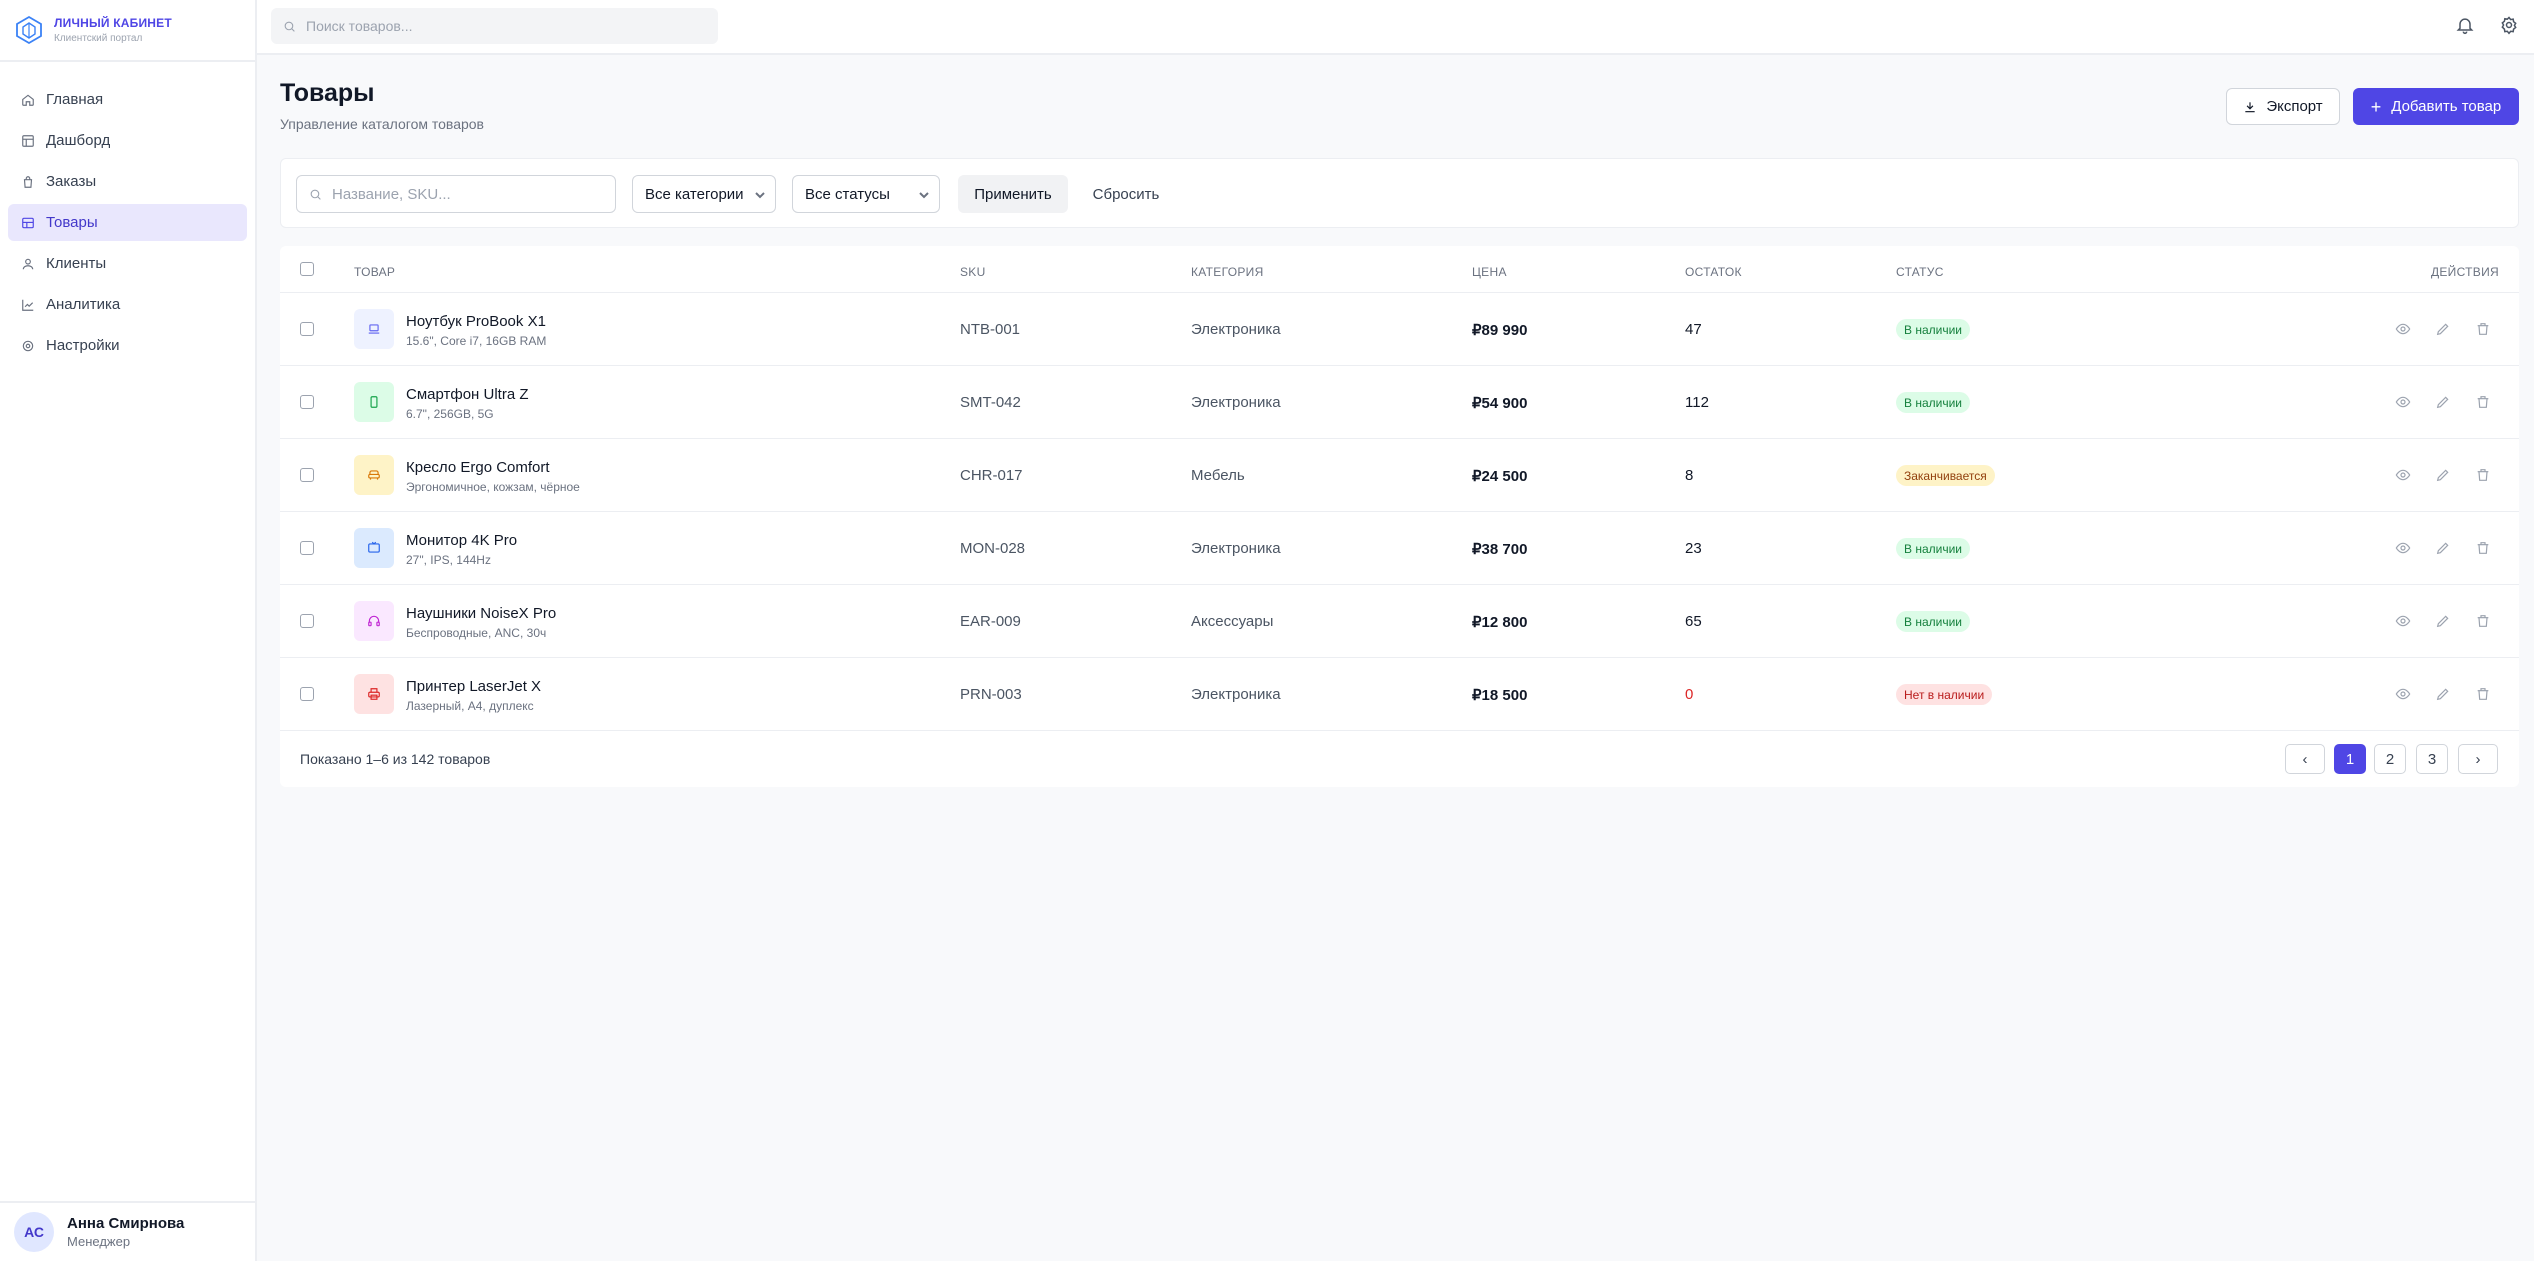 The image size is (2534, 1261). What do you see at coordinates (127, 1231) in the screenshot?
I see `user-profile: АС Анна Смирнова Менеджер` at bounding box center [127, 1231].